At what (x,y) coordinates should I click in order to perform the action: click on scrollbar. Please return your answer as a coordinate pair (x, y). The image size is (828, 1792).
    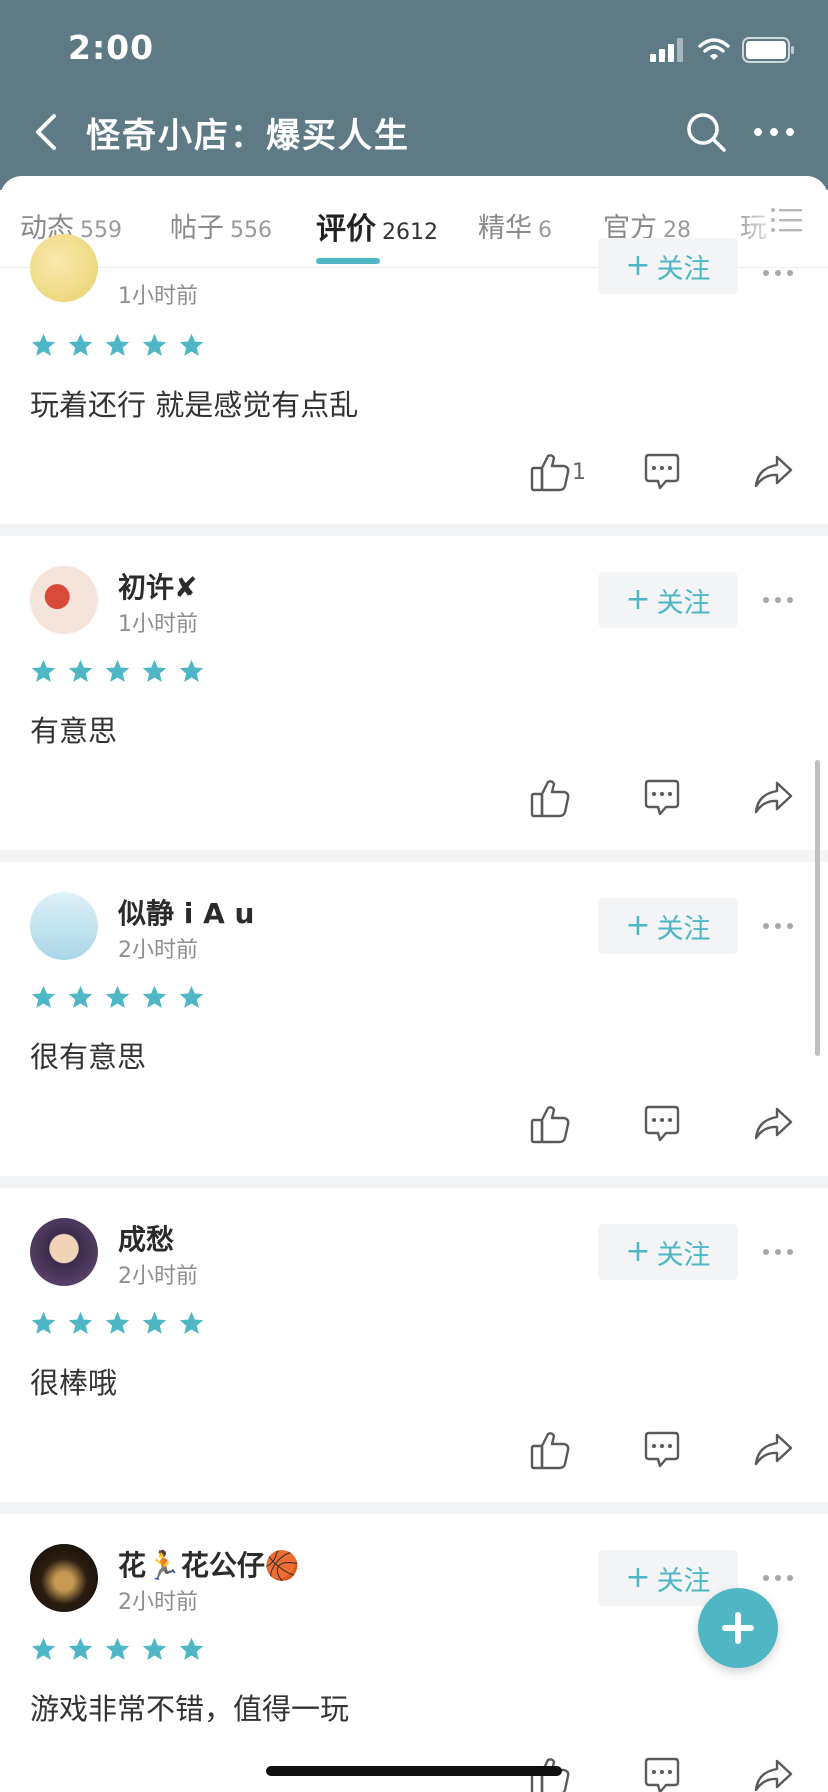
    Looking at the image, I should click on (817, 908).